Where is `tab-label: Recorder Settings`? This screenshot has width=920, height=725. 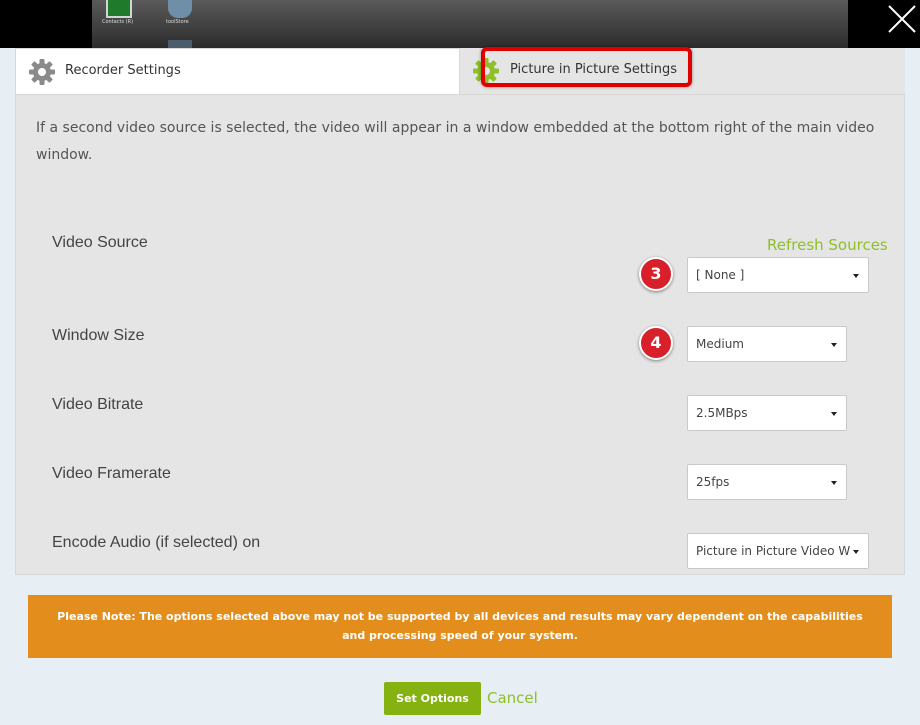 tab-label: Recorder Settings is located at coordinates (123, 70).